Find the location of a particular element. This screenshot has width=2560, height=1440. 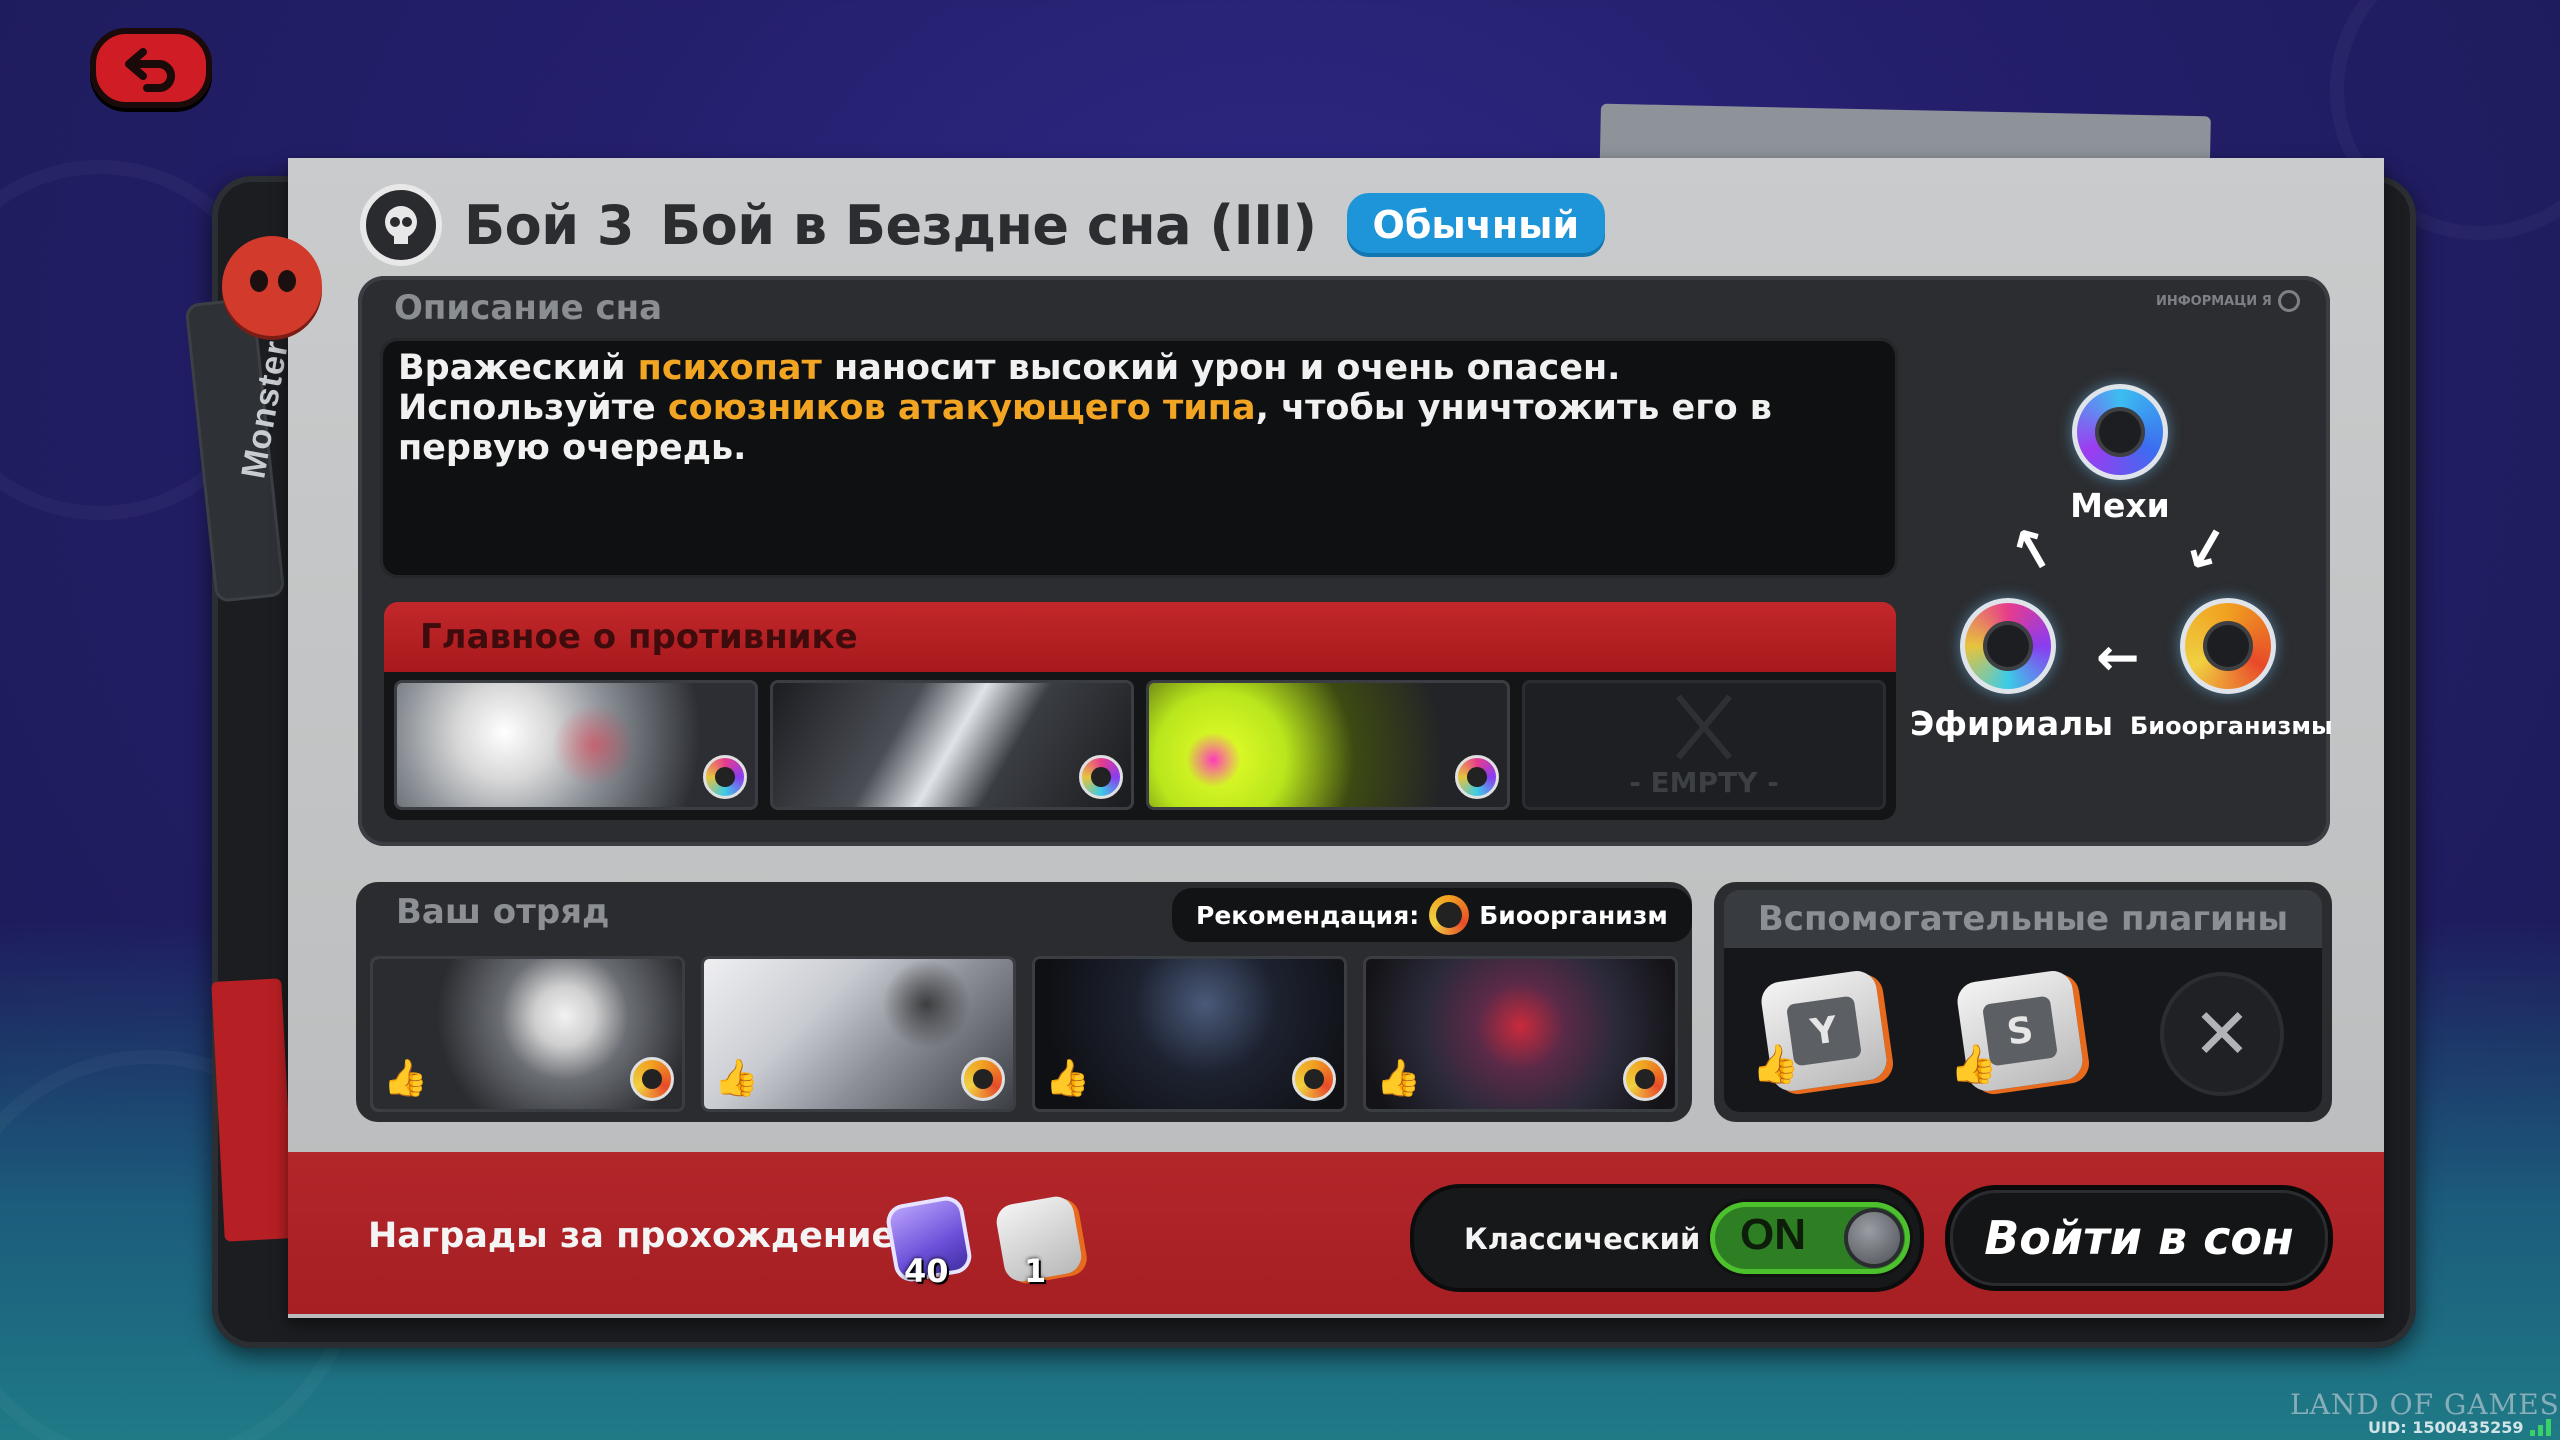

squad-label: Ваш отряд is located at coordinates (503, 912).